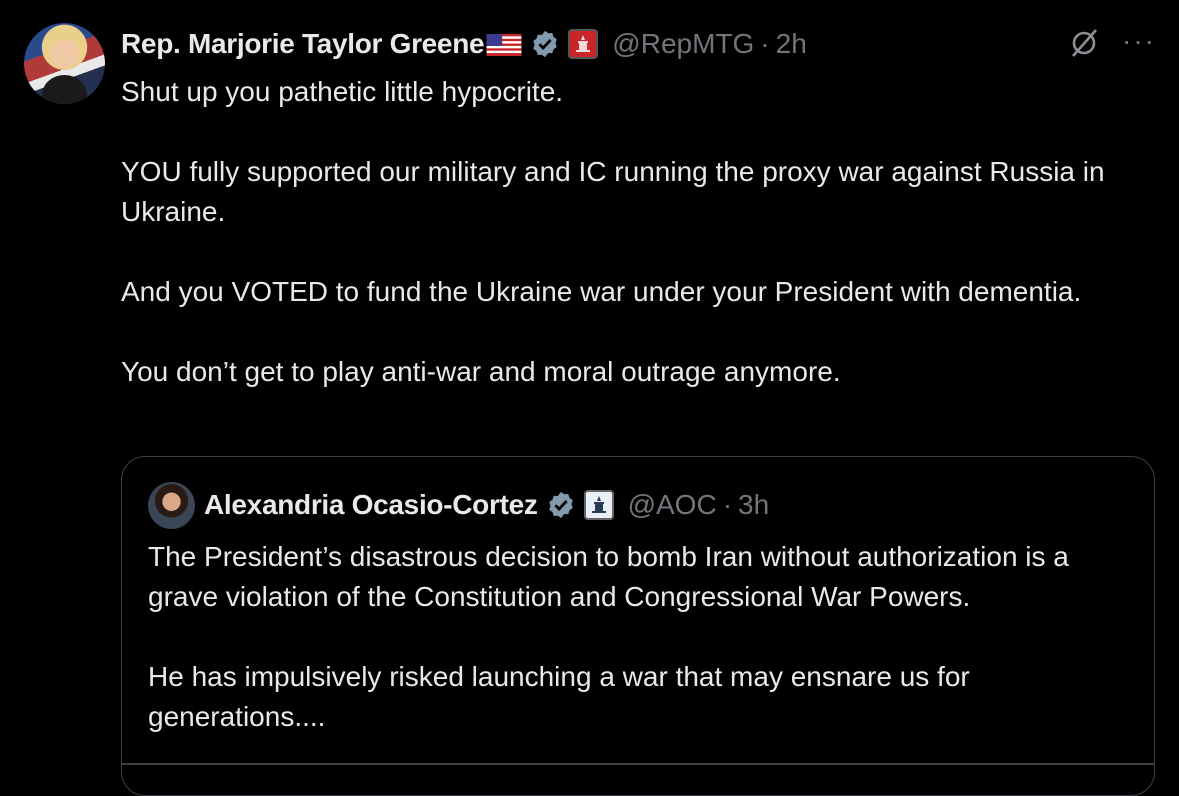 The image size is (1179, 796). Describe the element at coordinates (342, 91) in the screenshot. I see `tweet-paragraph: Shut up you pathetic little hypocrite.` at that location.